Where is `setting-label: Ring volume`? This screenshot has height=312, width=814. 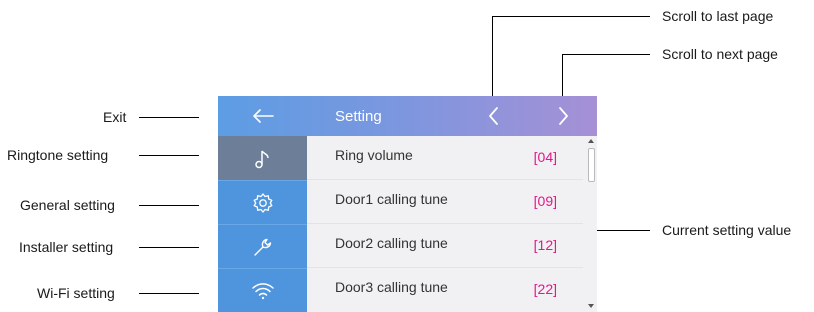
setting-label: Ring volume is located at coordinates (374, 155).